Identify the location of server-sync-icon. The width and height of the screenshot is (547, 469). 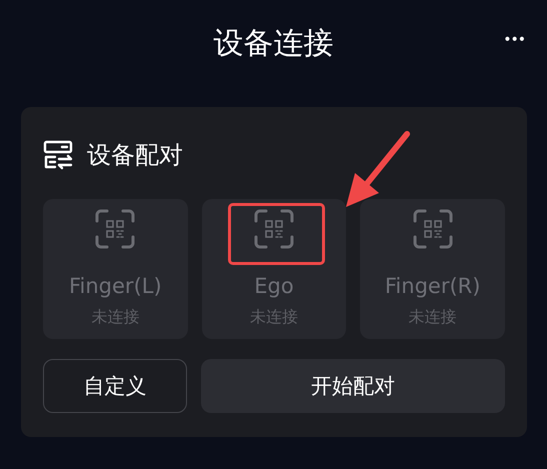
(58, 155).